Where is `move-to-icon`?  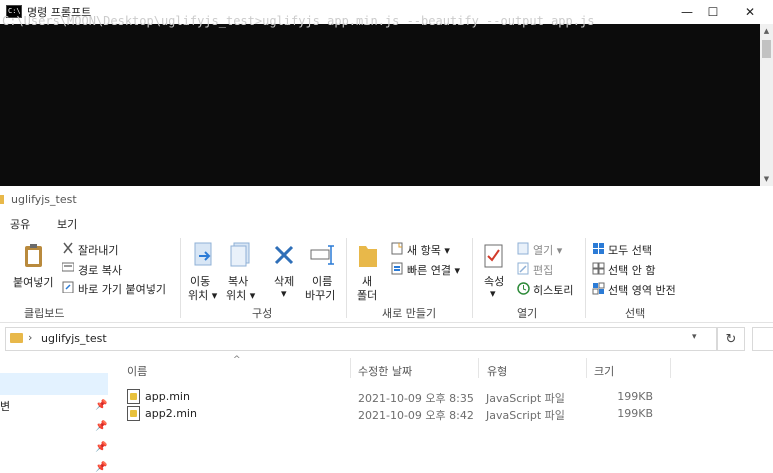 move-to-icon is located at coordinates (204, 256).